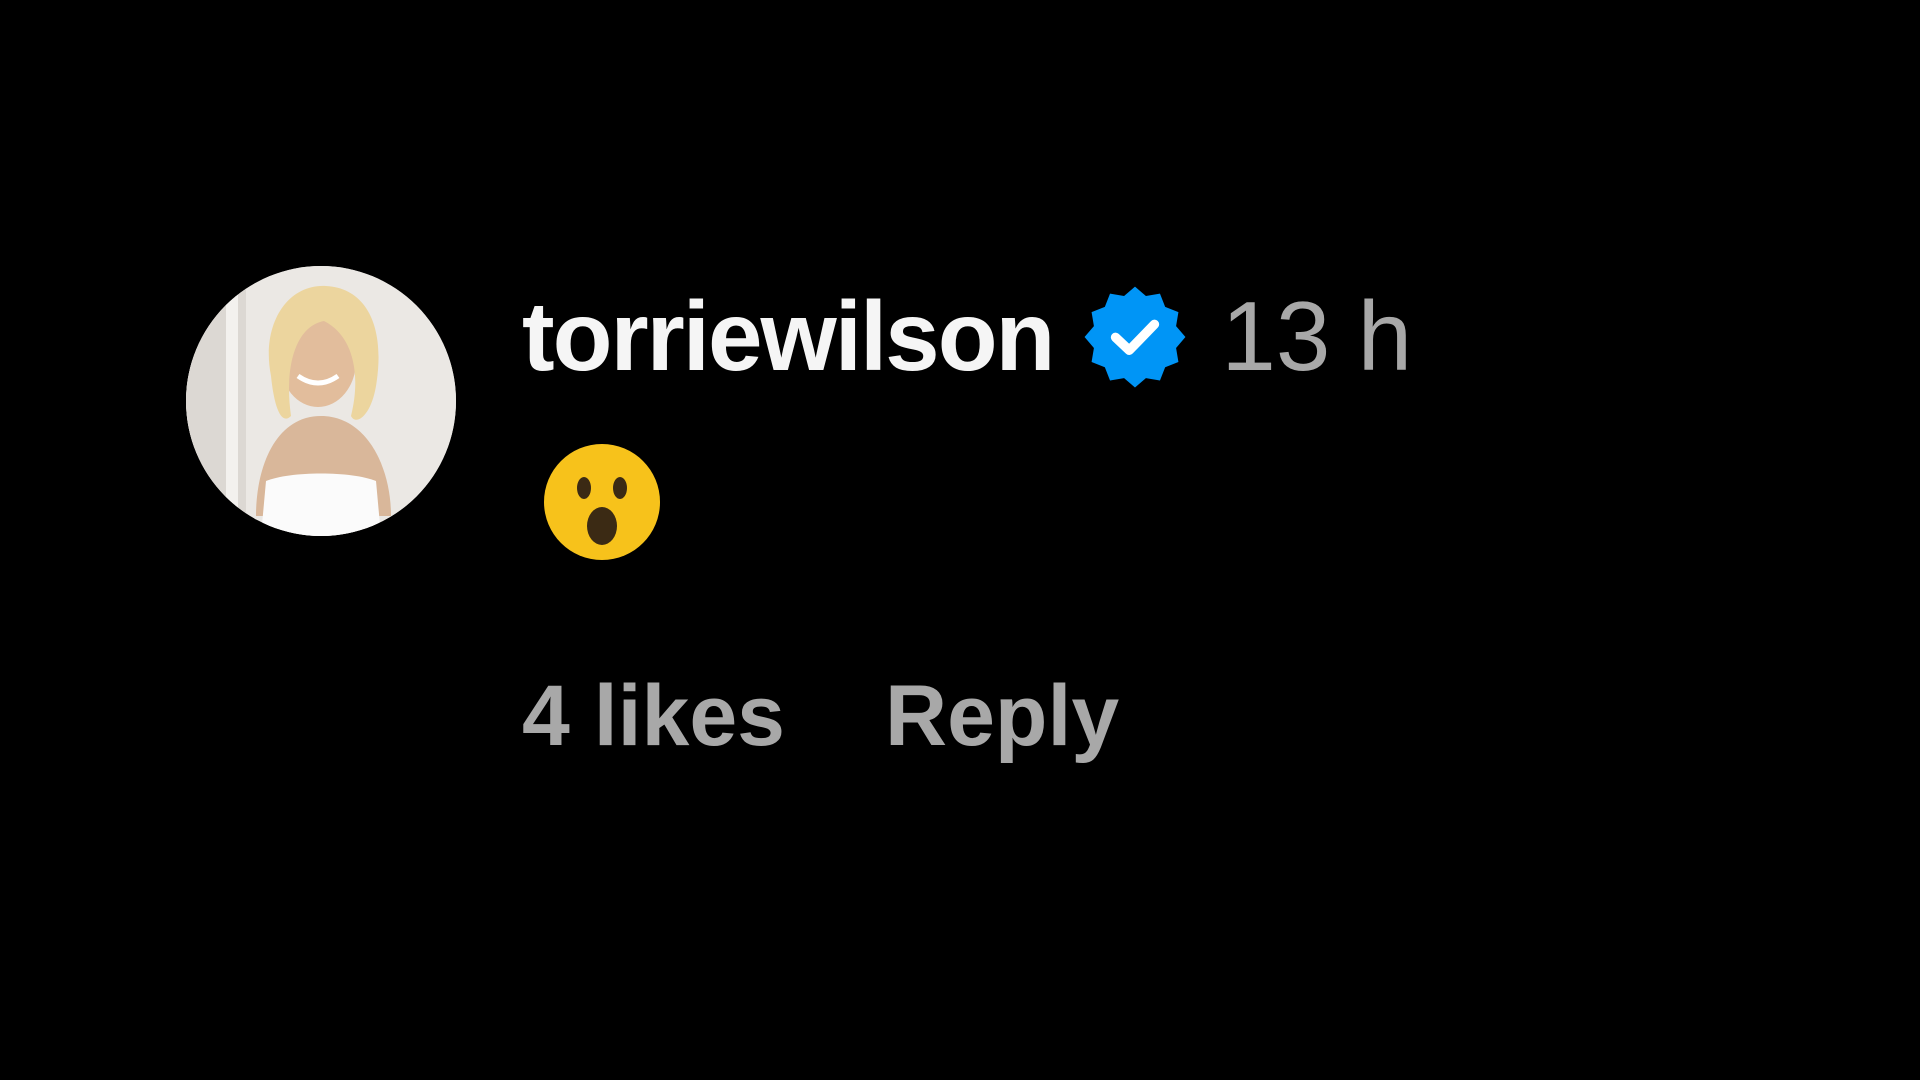 This screenshot has width=1920, height=1080. What do you see at coordinates (1316, 336) in the screenshot?
I see `comment-timestamp: 13 h` at bounding box center [1316, 336].